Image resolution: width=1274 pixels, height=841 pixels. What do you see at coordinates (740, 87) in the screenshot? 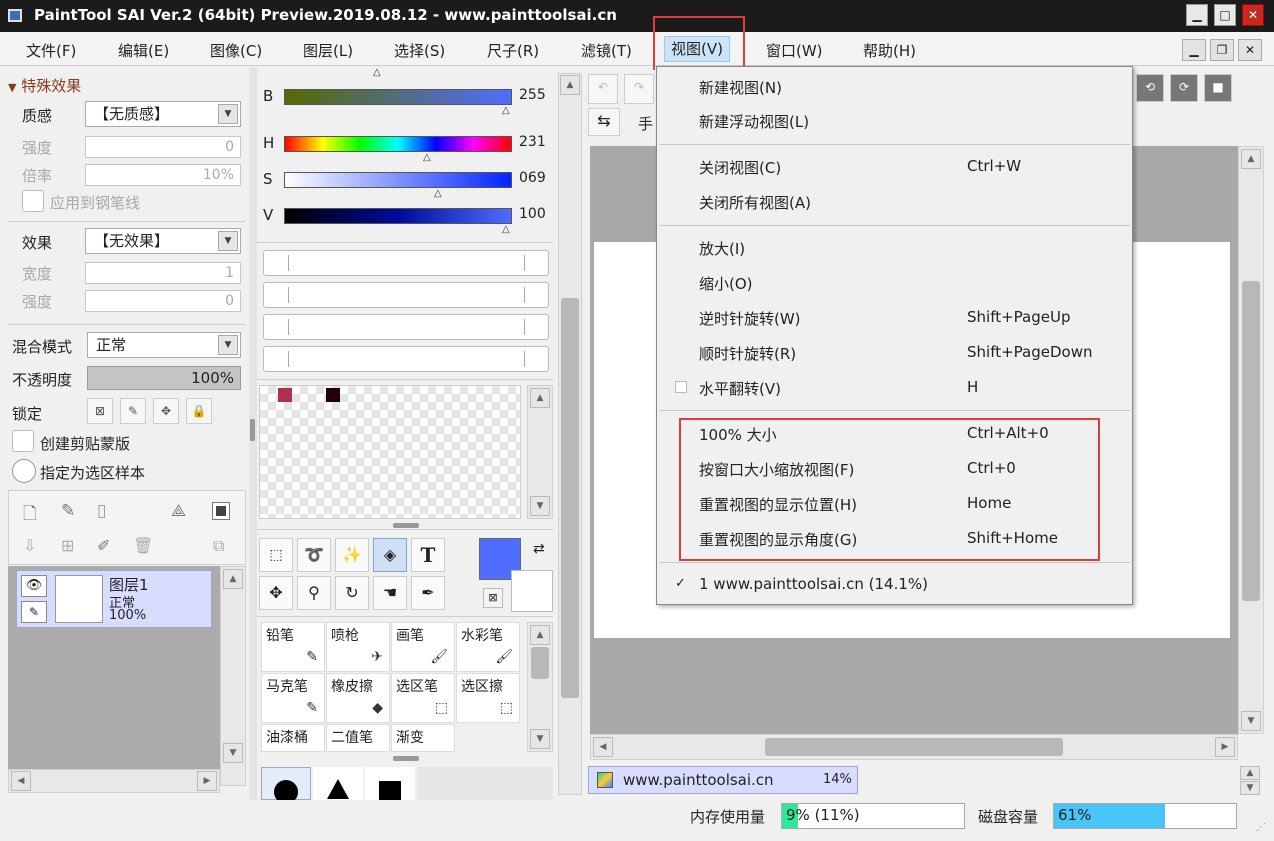
I see `menu-new-view: 新建视图(N)` at bounding box center [740, 87].